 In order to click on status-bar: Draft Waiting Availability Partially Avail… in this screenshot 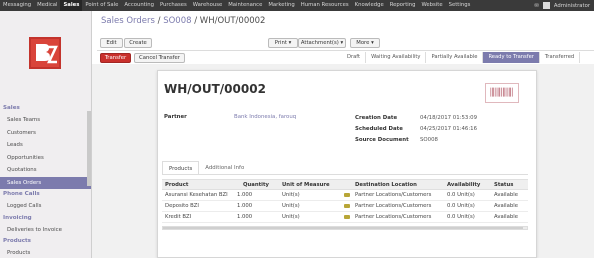, I will do `click(468, 57)`.